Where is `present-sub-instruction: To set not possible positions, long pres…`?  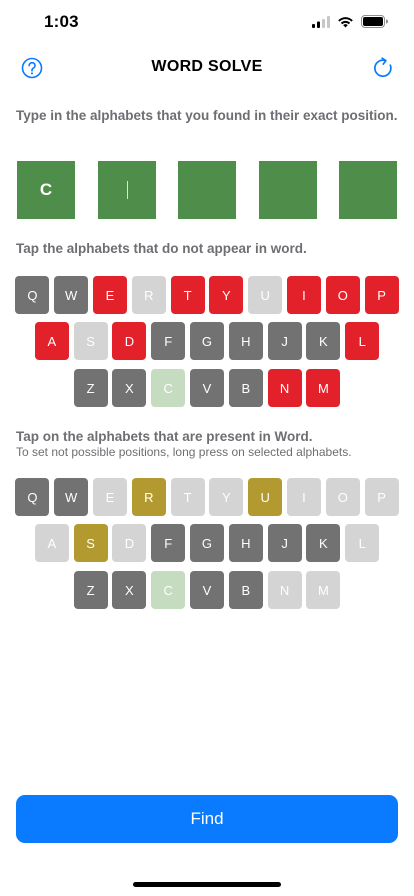 present-sub-instruction: To set not possible positions, long pres… is located at coordinates (184, 452).